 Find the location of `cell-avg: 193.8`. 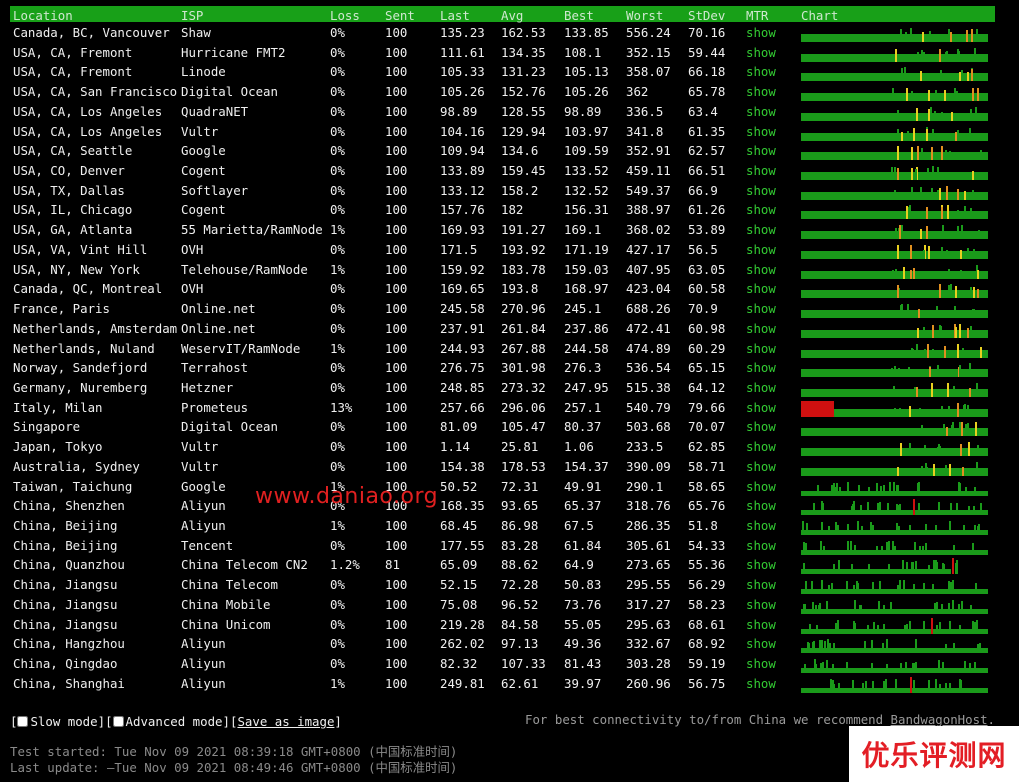

cell-avg: 193.8 is located at coordinates (520, 289).